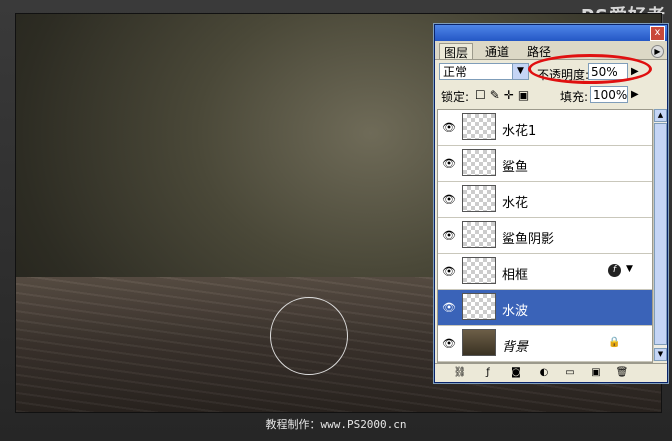  I want to click on layer-row: 👁 背景 🔒, so click(545, 344).